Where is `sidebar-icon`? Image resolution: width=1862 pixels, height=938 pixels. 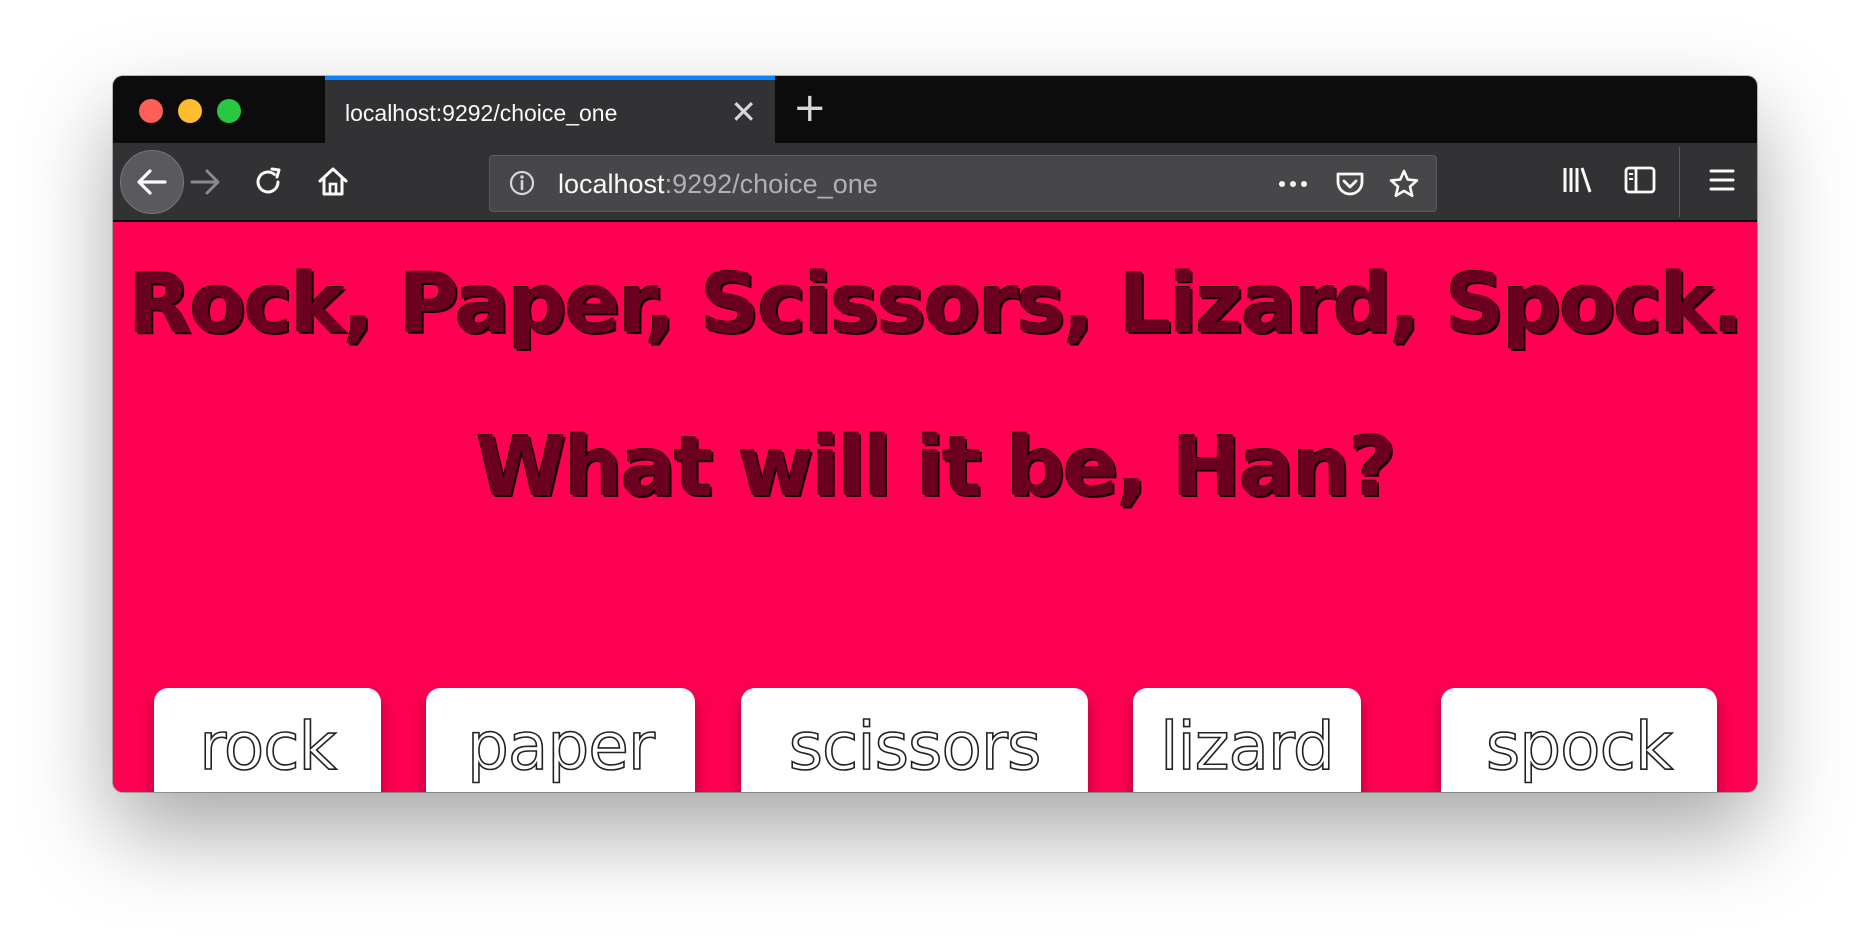
sidebar-icon is located at coordinates (1640, 180).